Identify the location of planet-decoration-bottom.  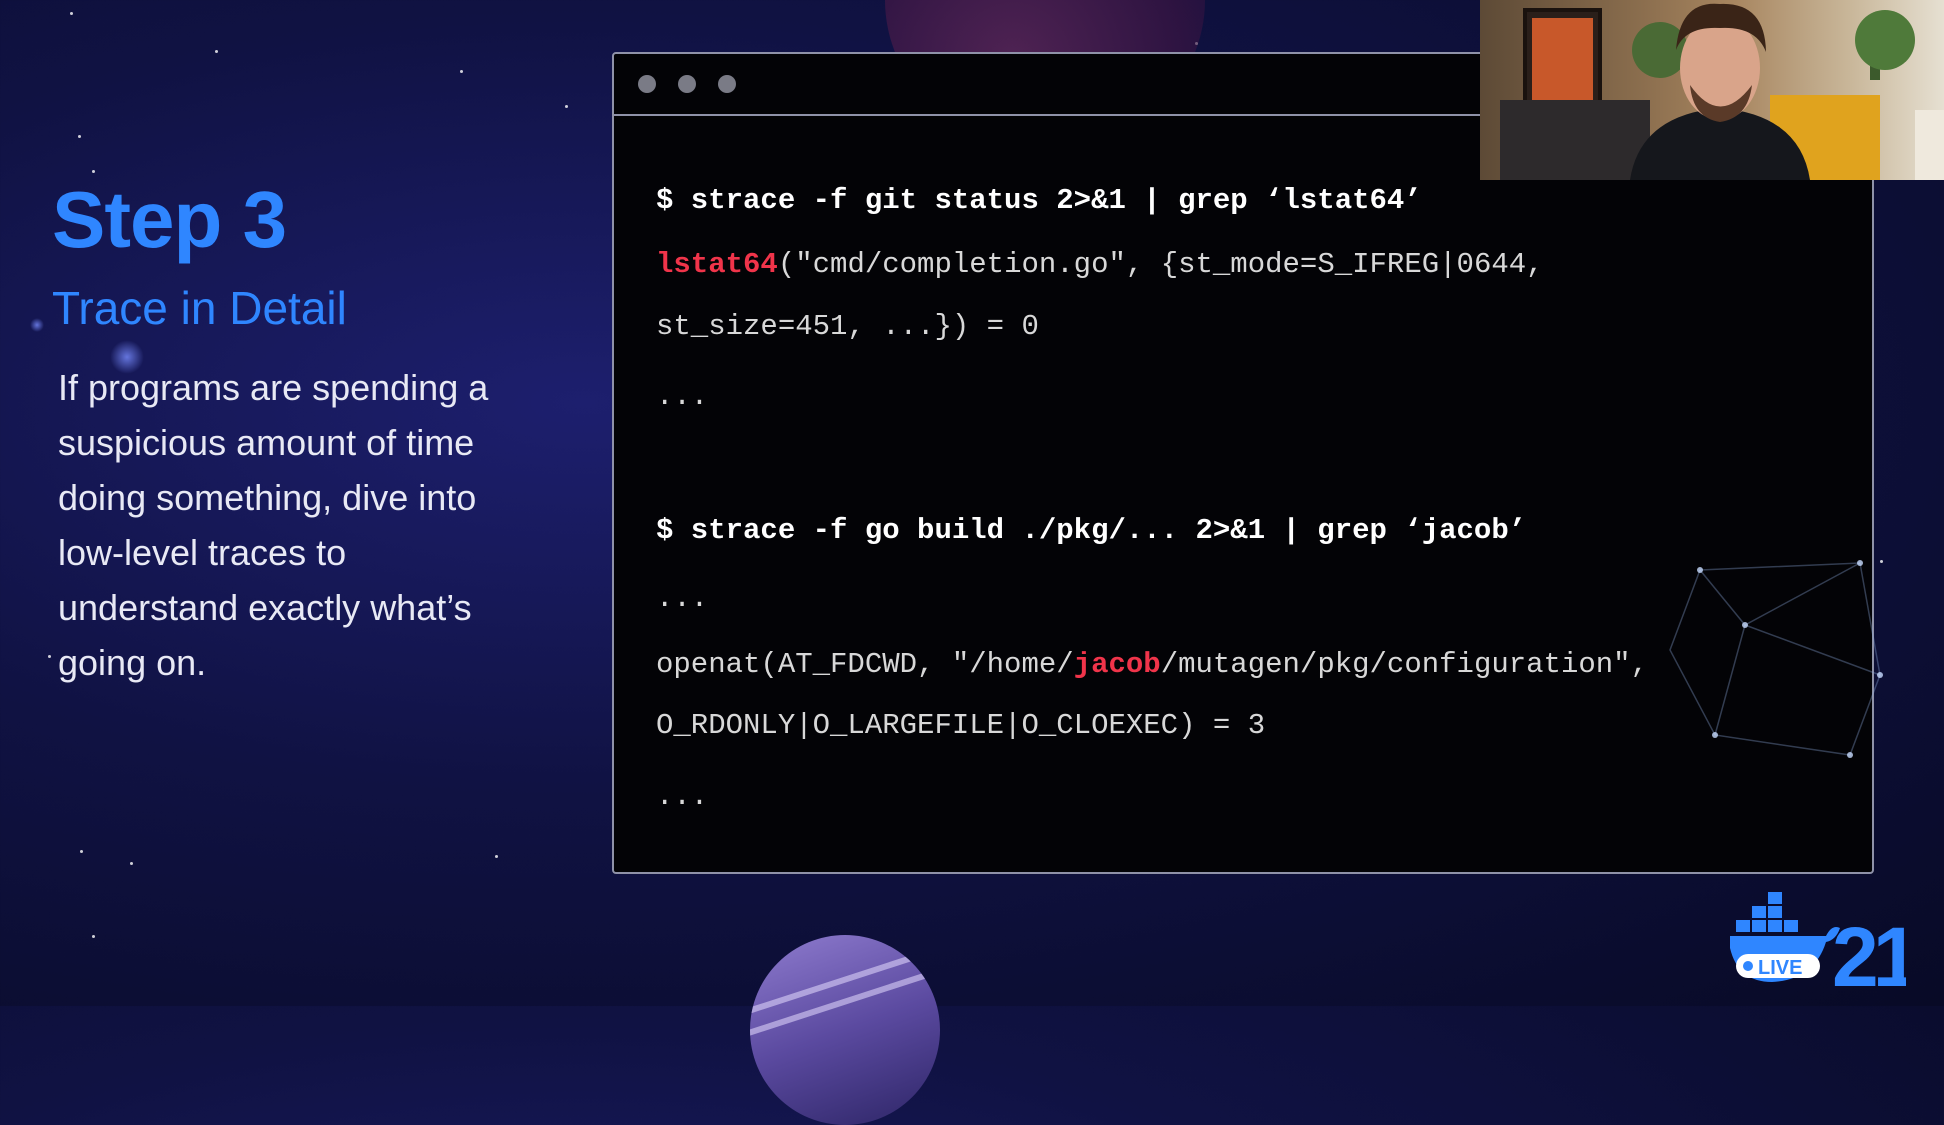
(845, 1030).